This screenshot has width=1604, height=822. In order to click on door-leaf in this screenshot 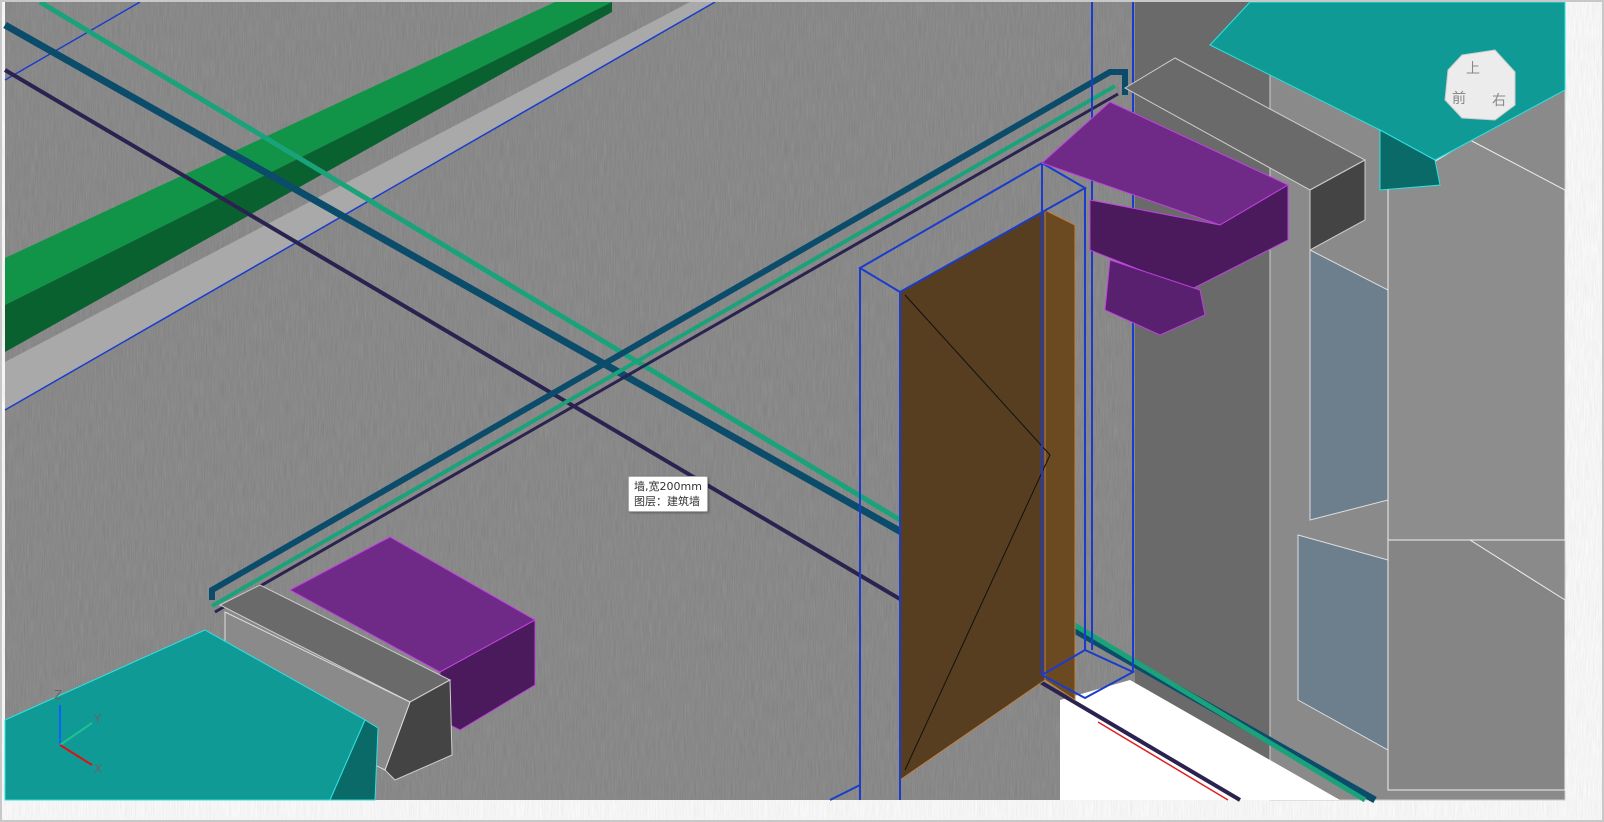, I will do `click(972, 495)`.